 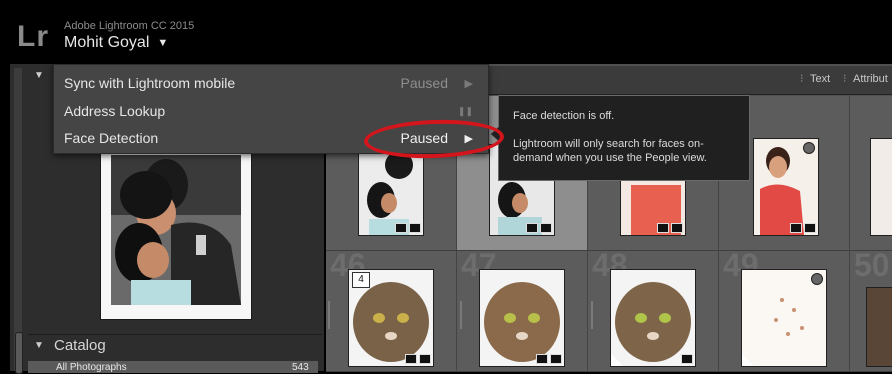 I want to click on play-icon: ▶, so click(x=469, y=83).